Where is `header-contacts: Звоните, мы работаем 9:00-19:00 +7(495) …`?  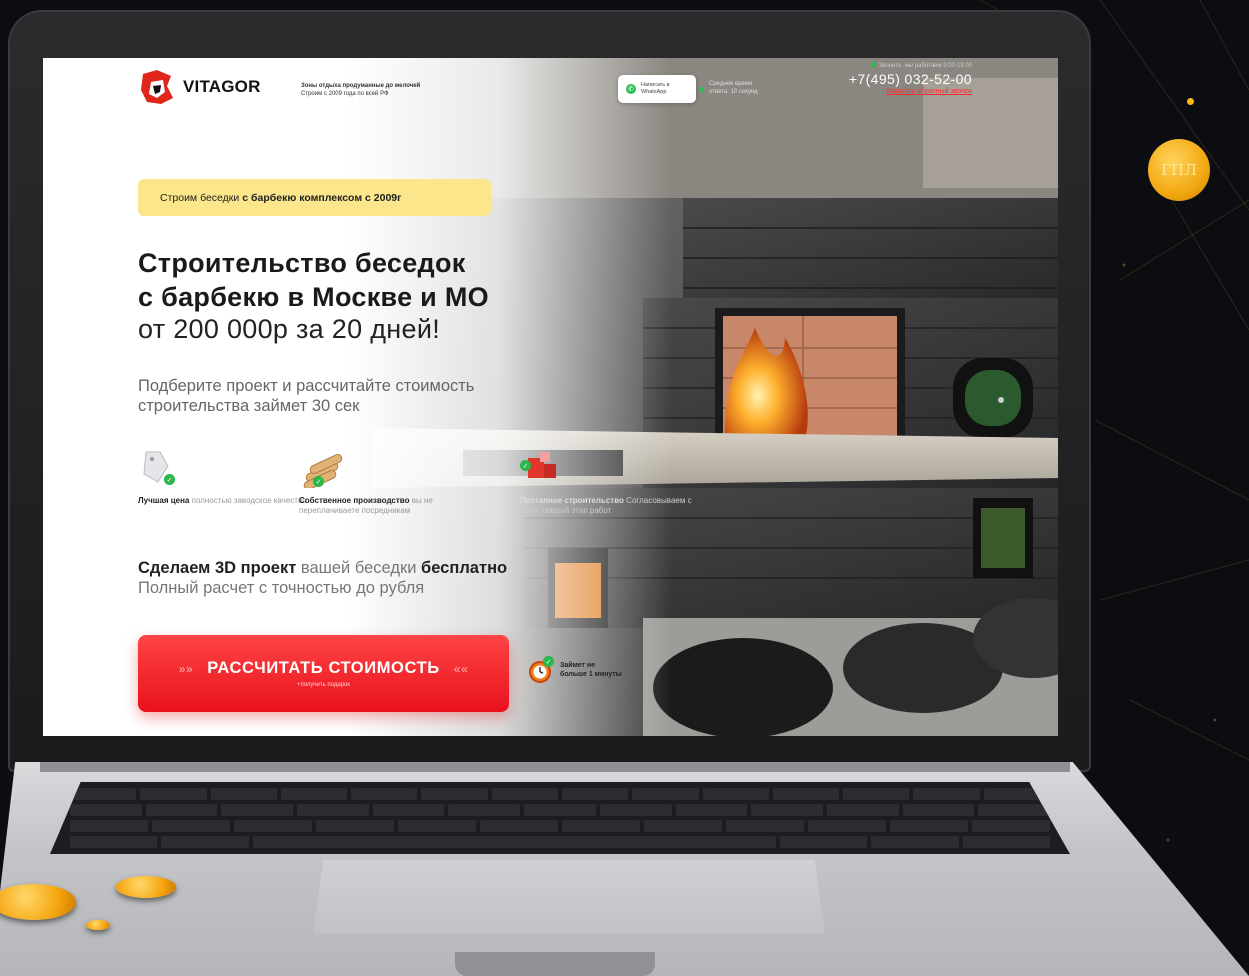
header-contacts: Звоните, мы работаем 9:00-19:00 +7(495) … is located at coordinates (910, 78).